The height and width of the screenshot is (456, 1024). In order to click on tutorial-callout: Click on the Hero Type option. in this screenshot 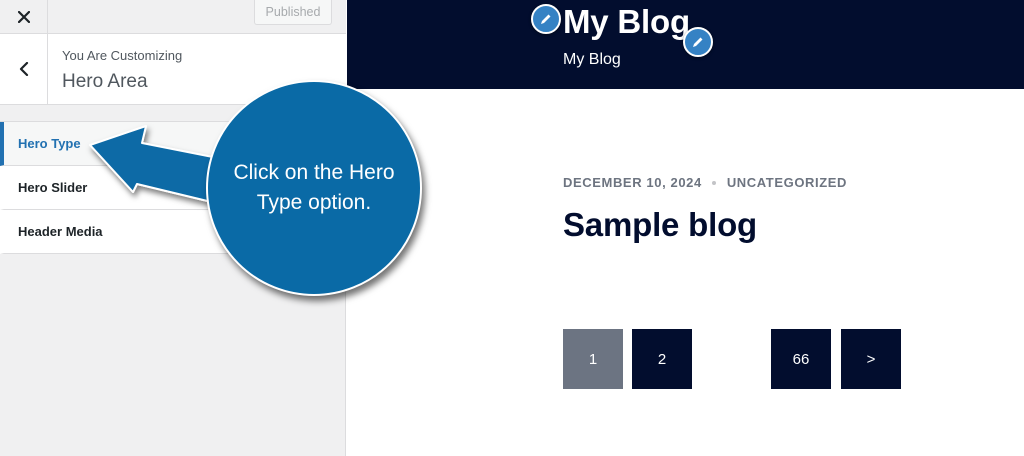, I will do `click(314, 188)`.